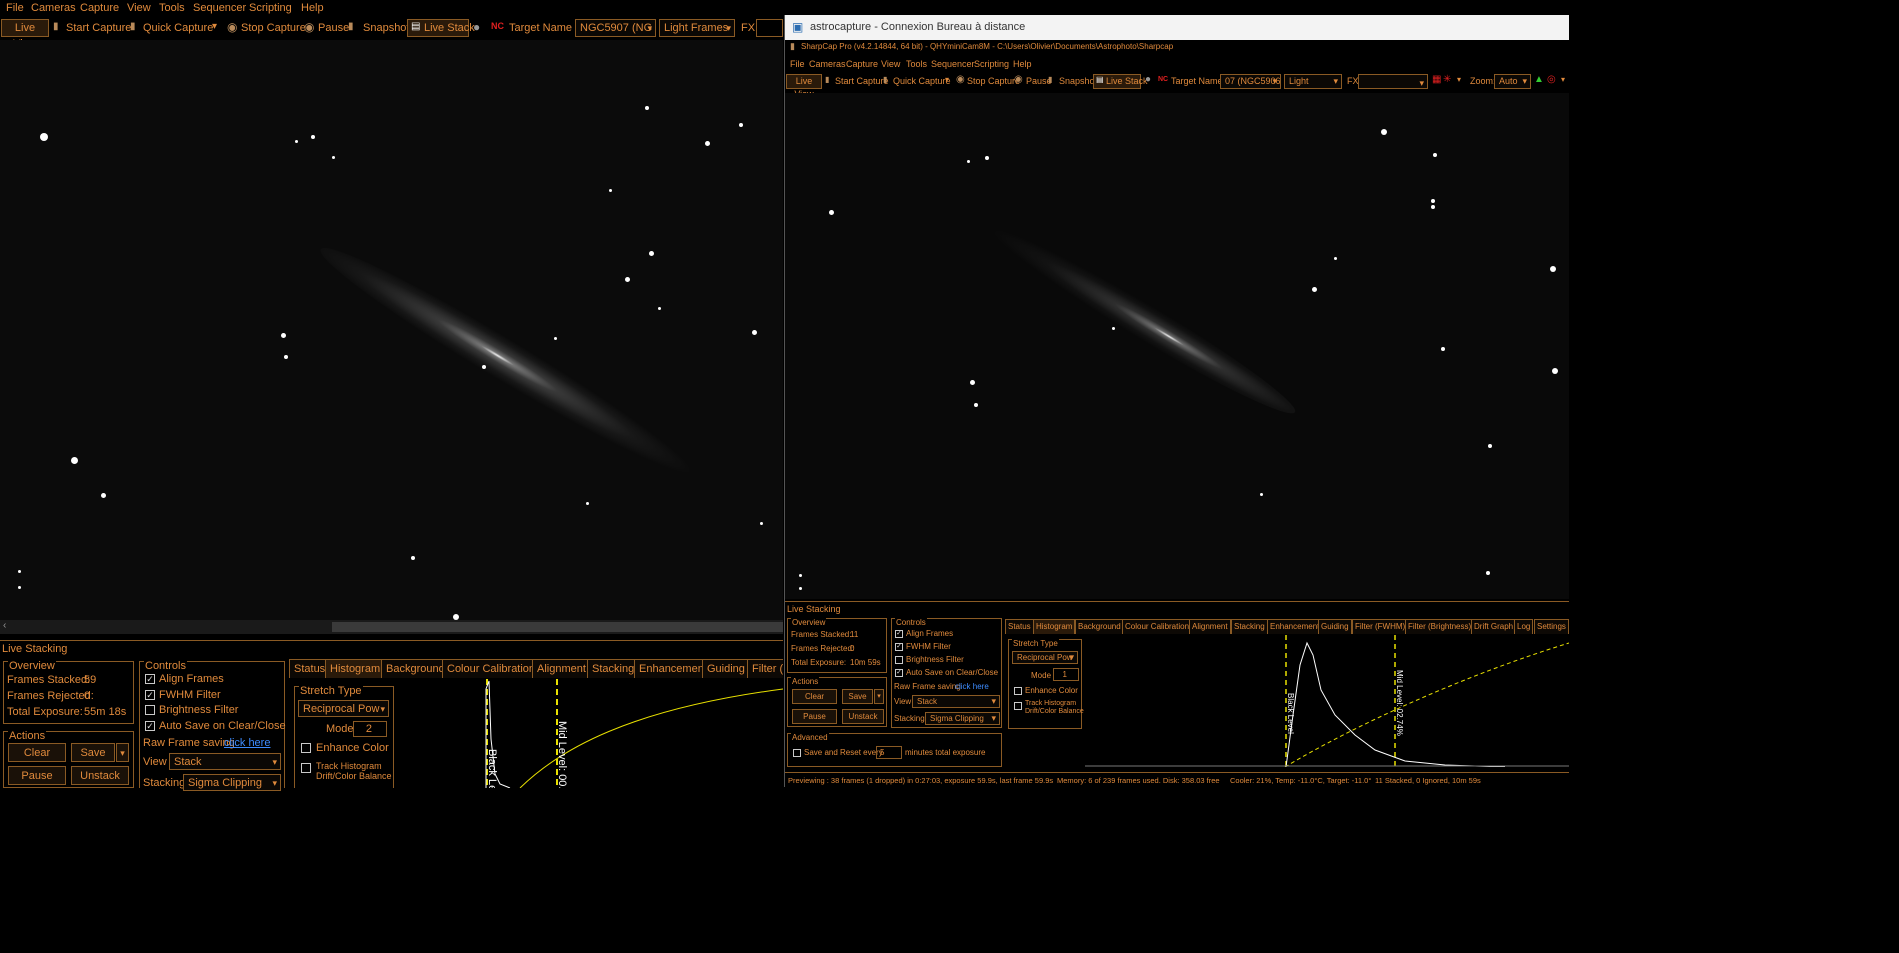 Image resolution: width=1899 pixels, height=953 pixels. What do you see at coordinates (273, 28) in the screenshot?
I see `stop-capture-button: Stop Capture` at bounding box center [273, 28].